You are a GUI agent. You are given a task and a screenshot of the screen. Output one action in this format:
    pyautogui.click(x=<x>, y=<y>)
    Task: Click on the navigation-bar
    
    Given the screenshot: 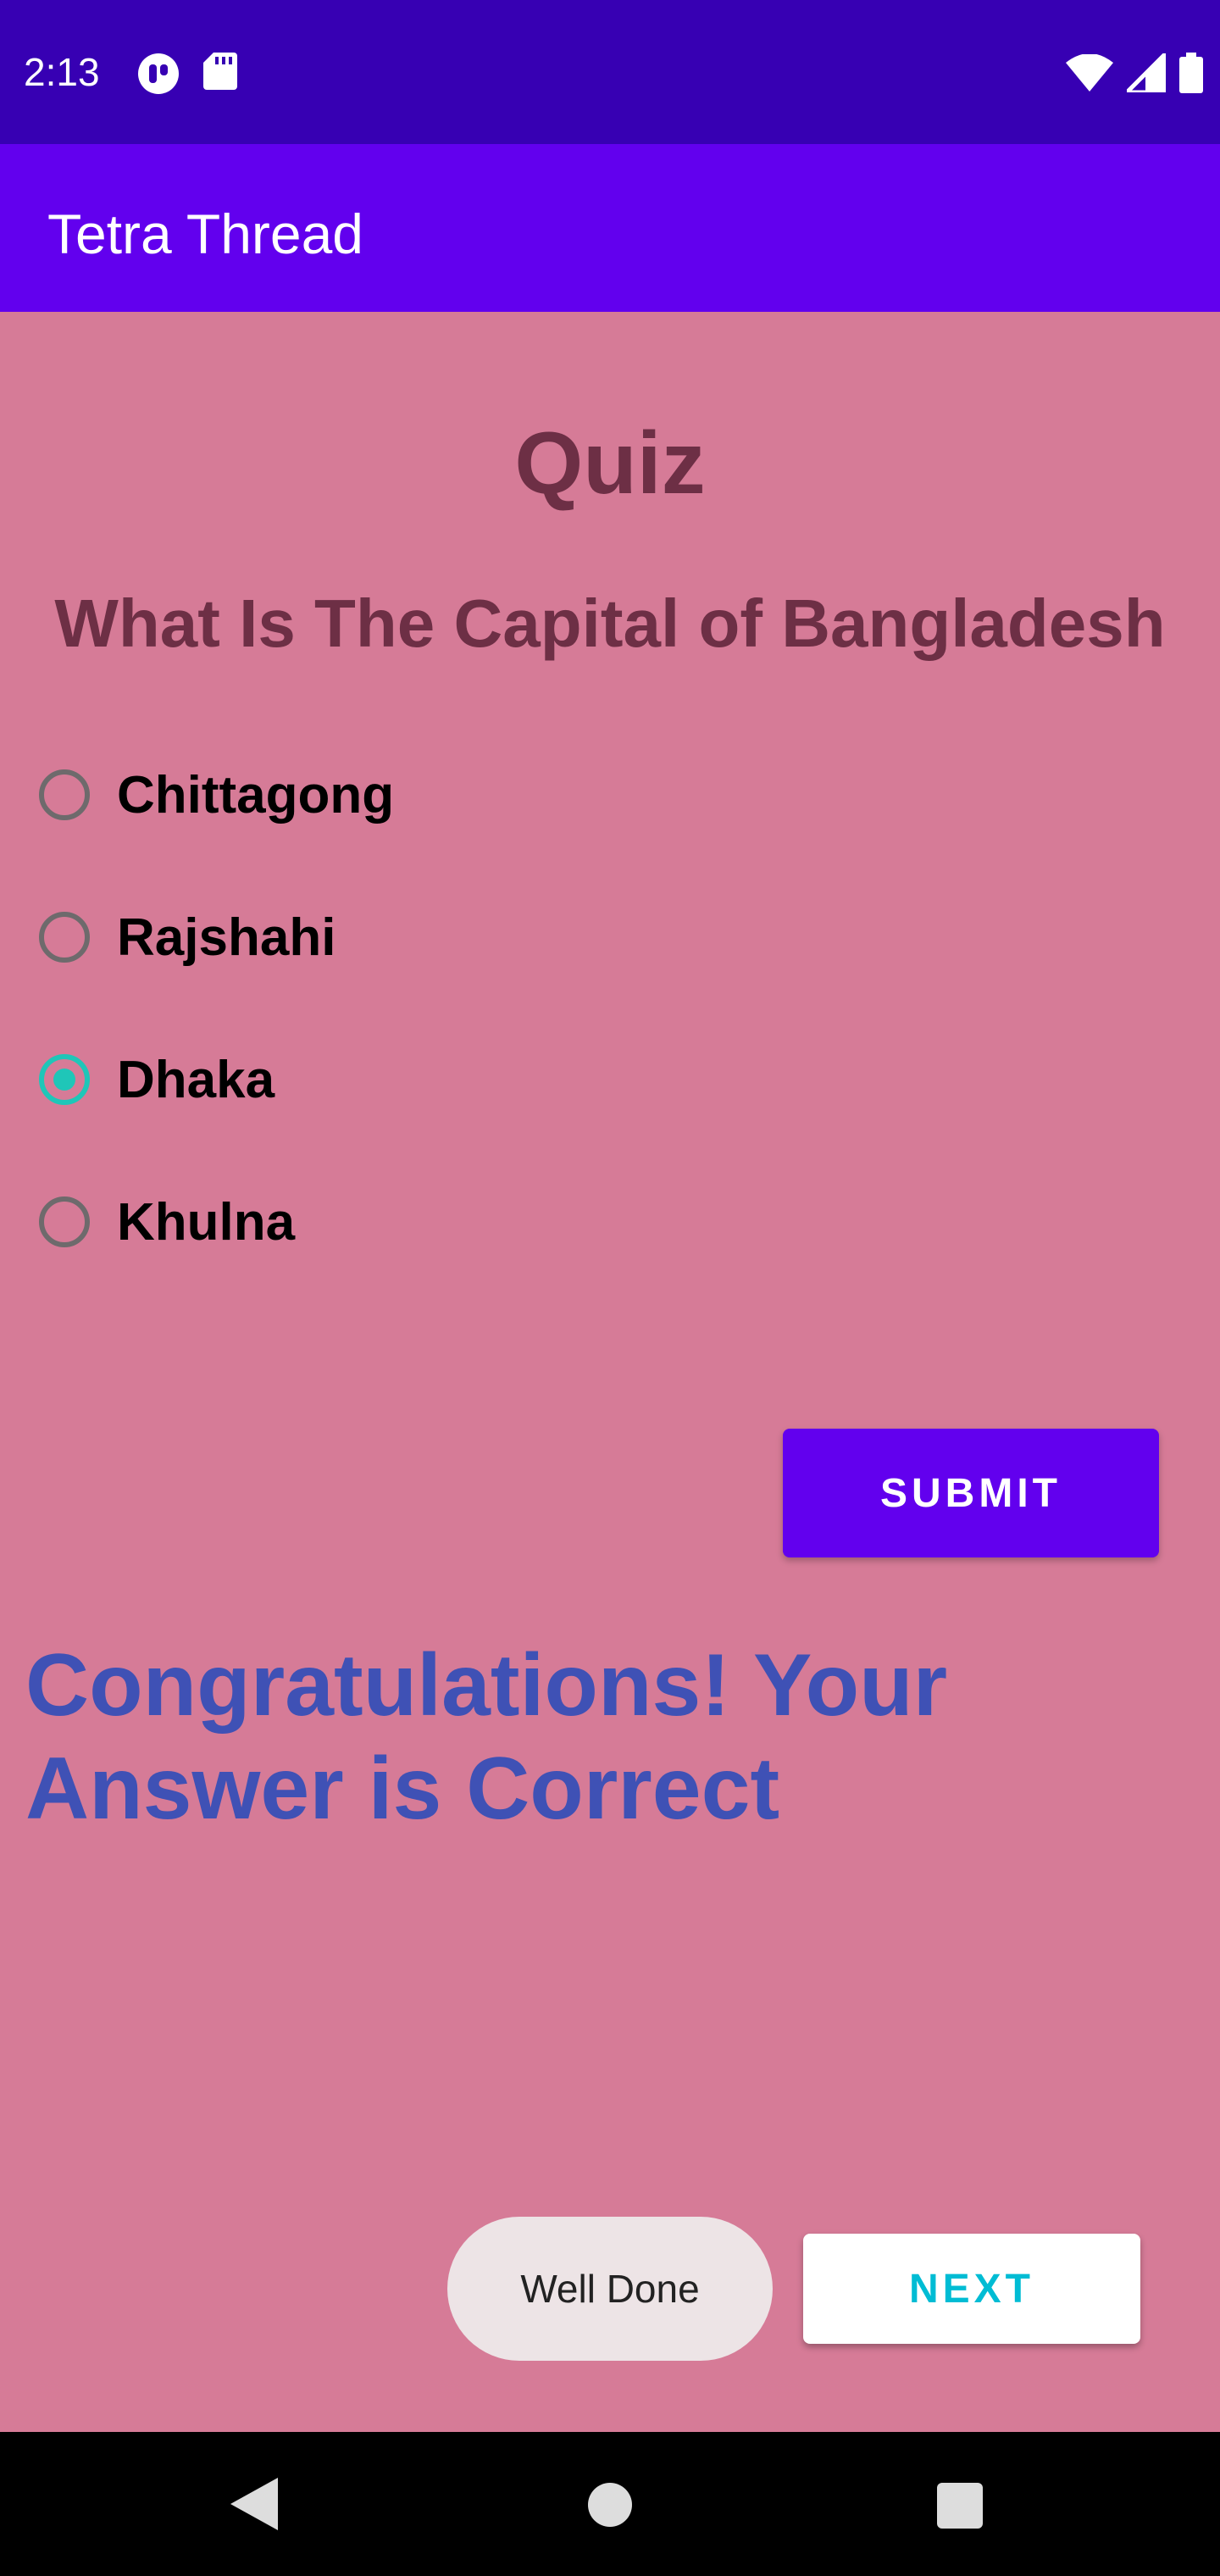 What is the action you would take?
    pyautogui.click(x=610, y=2504)
    